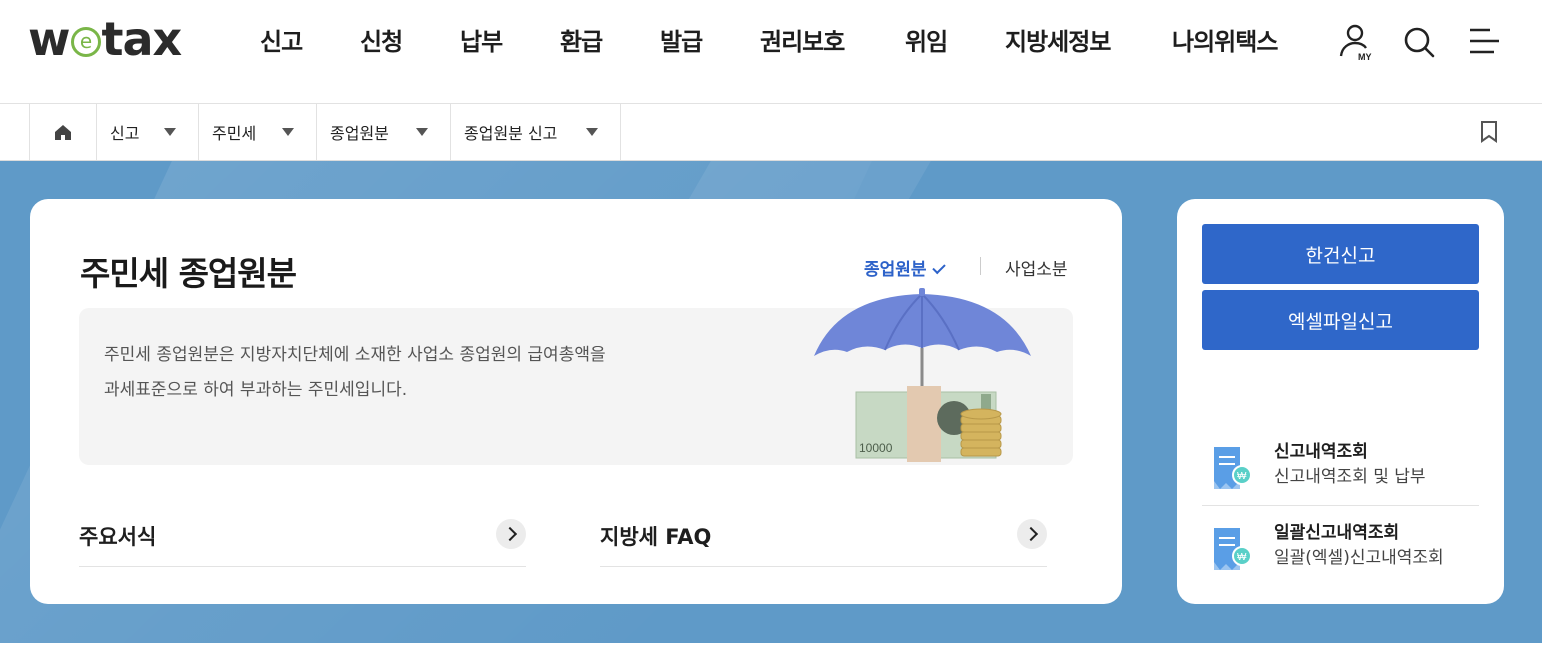  Describe the element at coordinates (1225, 42) in the screenshot. I see `nav-my-wetax: 나의위택스` at that location.